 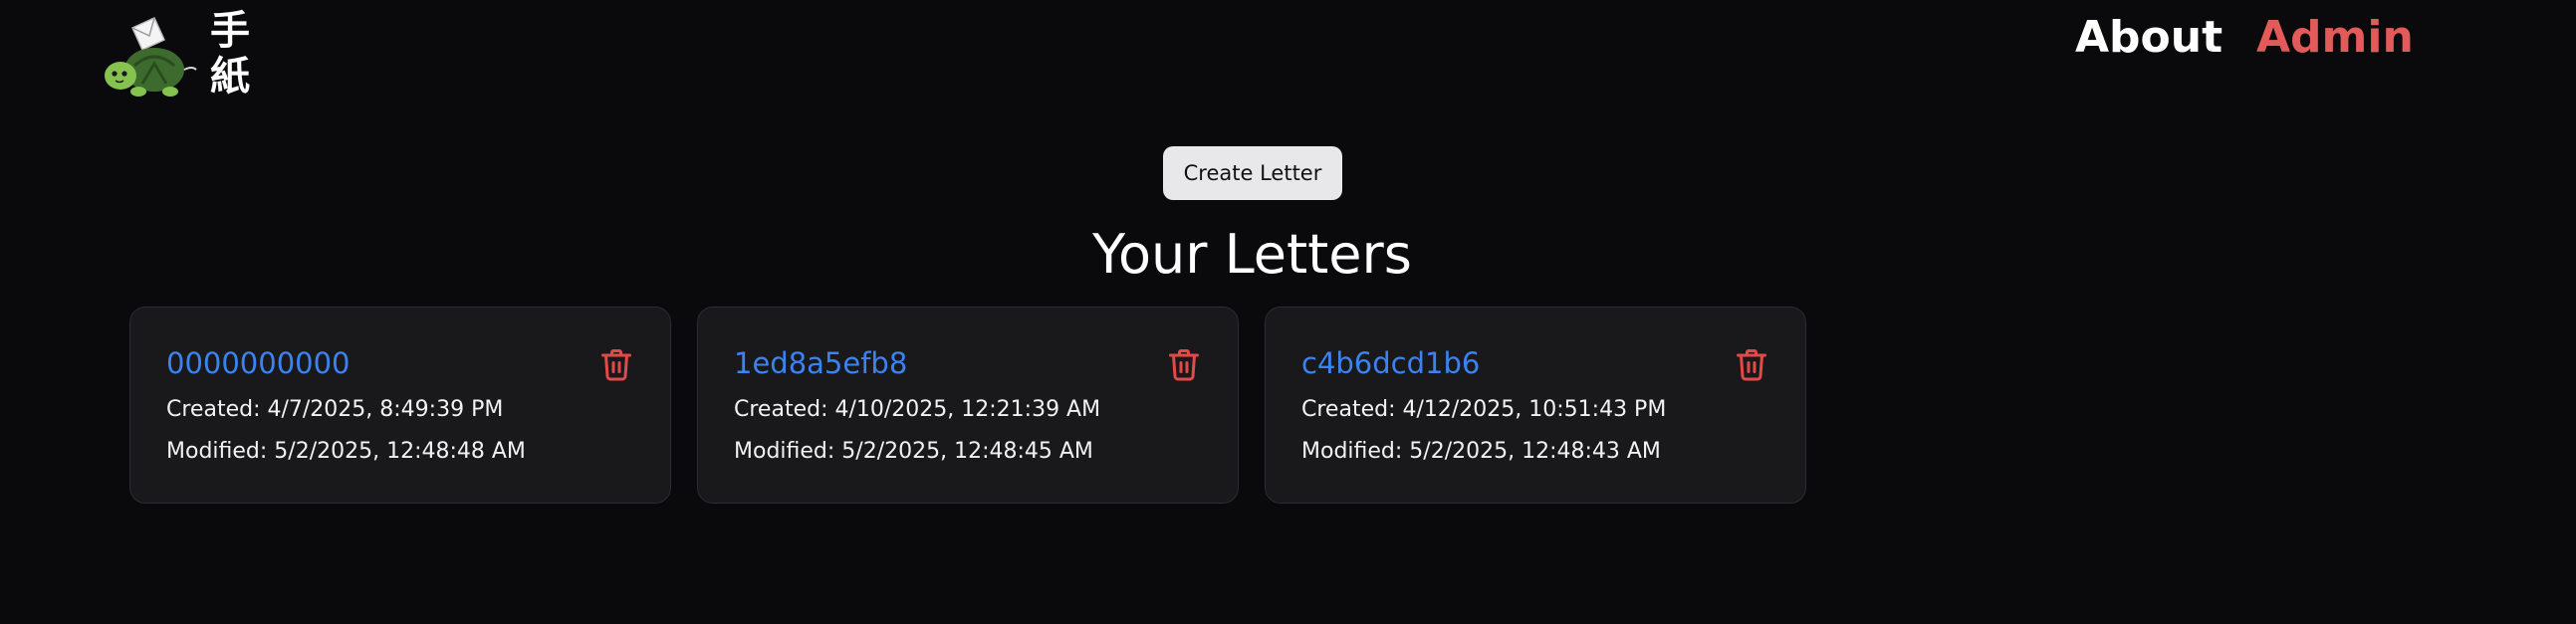 What do you see at coordinates (1288, 38) in the screenshot?
I see `top-nav: About Admin` at bounding box center [1288, 38].